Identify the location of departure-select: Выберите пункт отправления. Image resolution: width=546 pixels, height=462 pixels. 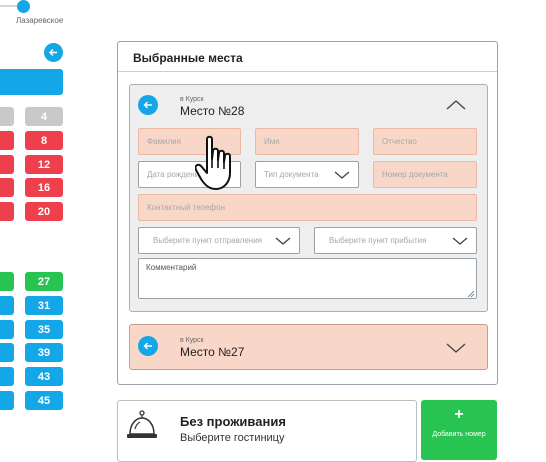
(219, 240).